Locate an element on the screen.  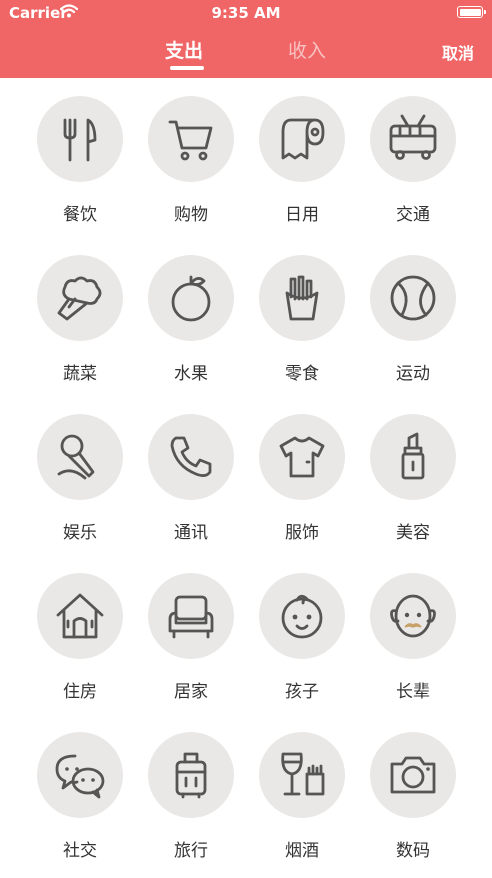
category-label: 数码 is located at coordinates (413, 851).